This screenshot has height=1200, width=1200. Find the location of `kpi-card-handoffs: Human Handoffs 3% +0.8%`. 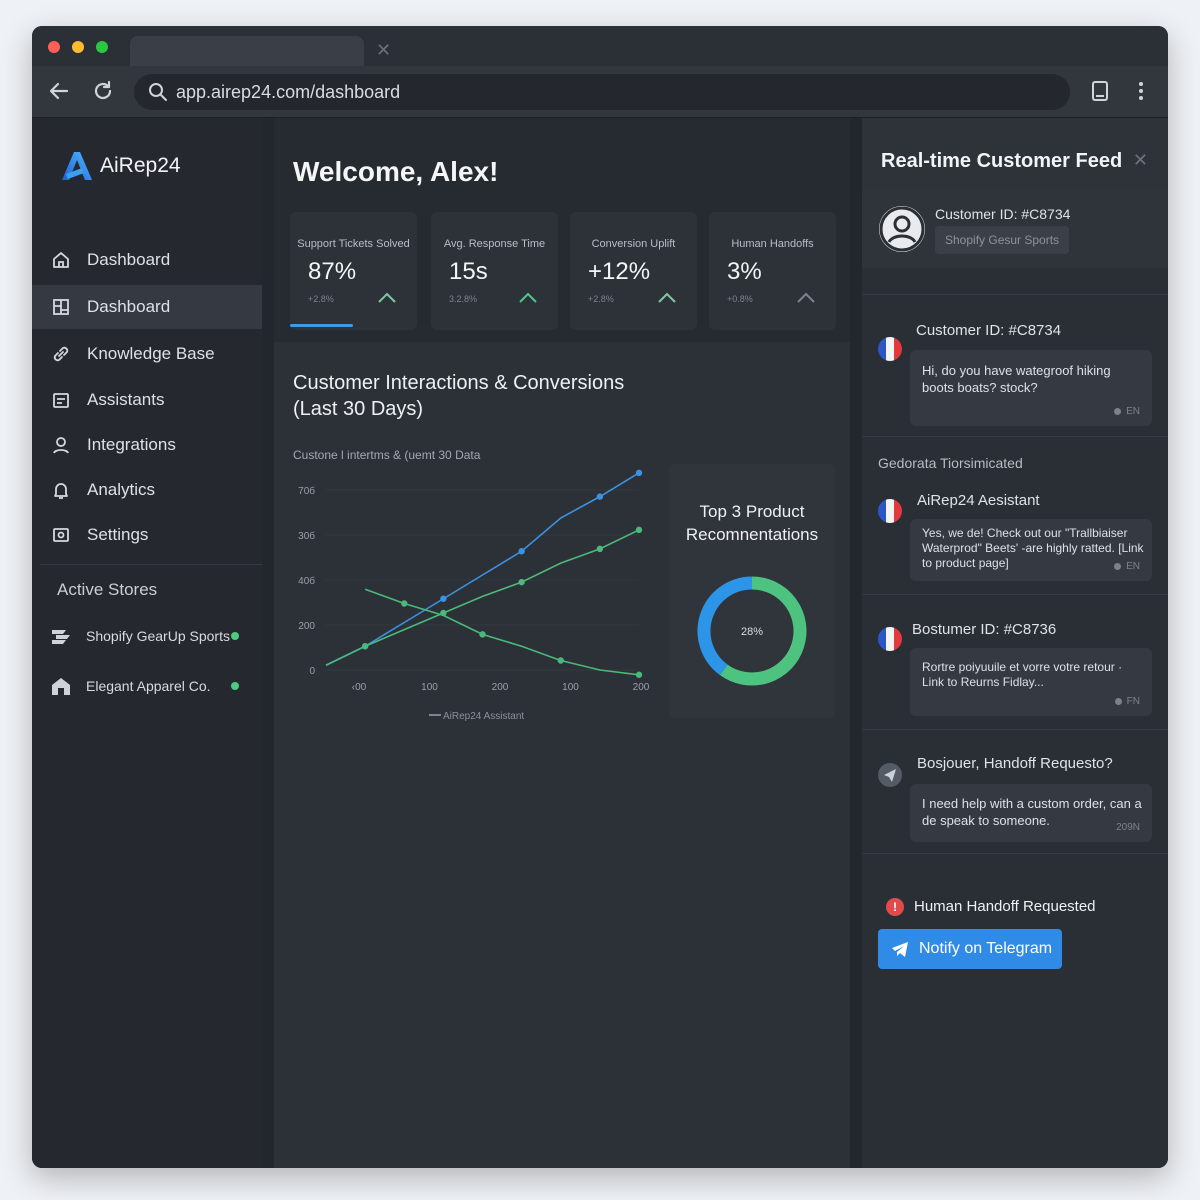

kpi-card-handoffs: Human Handoffs 3% +0.8% is located at coordinates (772, 271).